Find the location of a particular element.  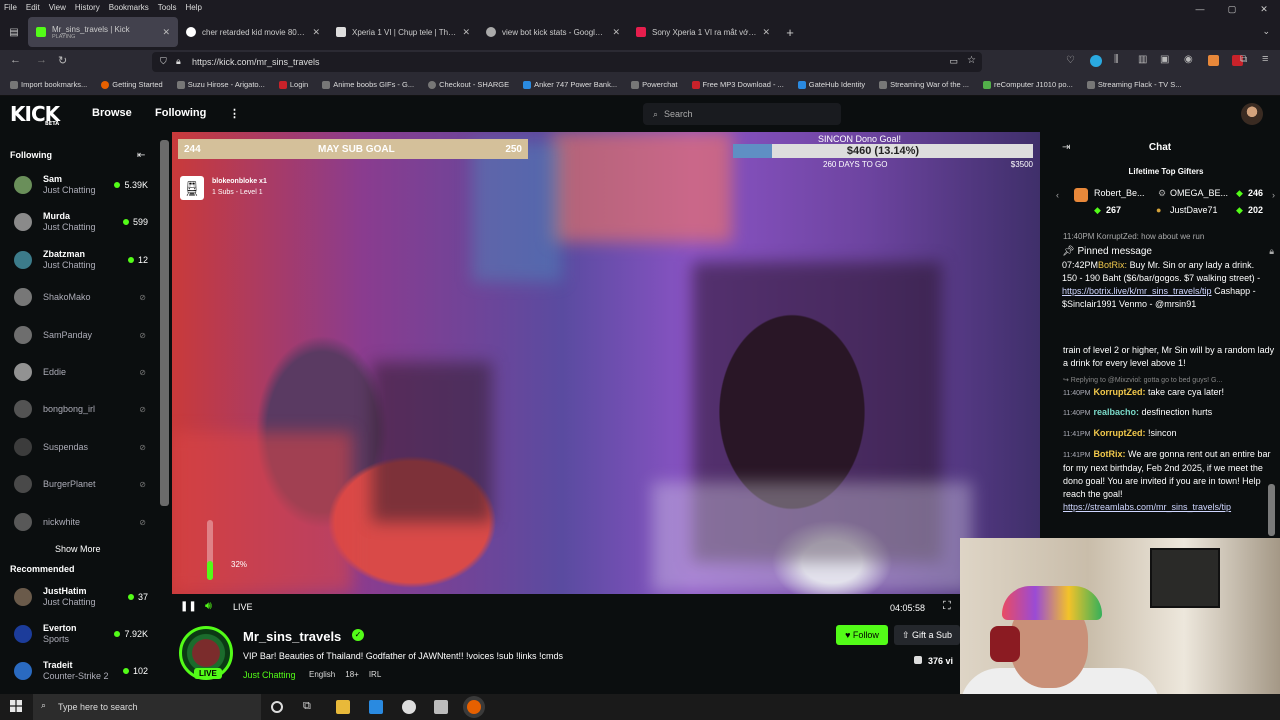

fullscreen-icon: ⛶ is located at coordinates (947, 606).